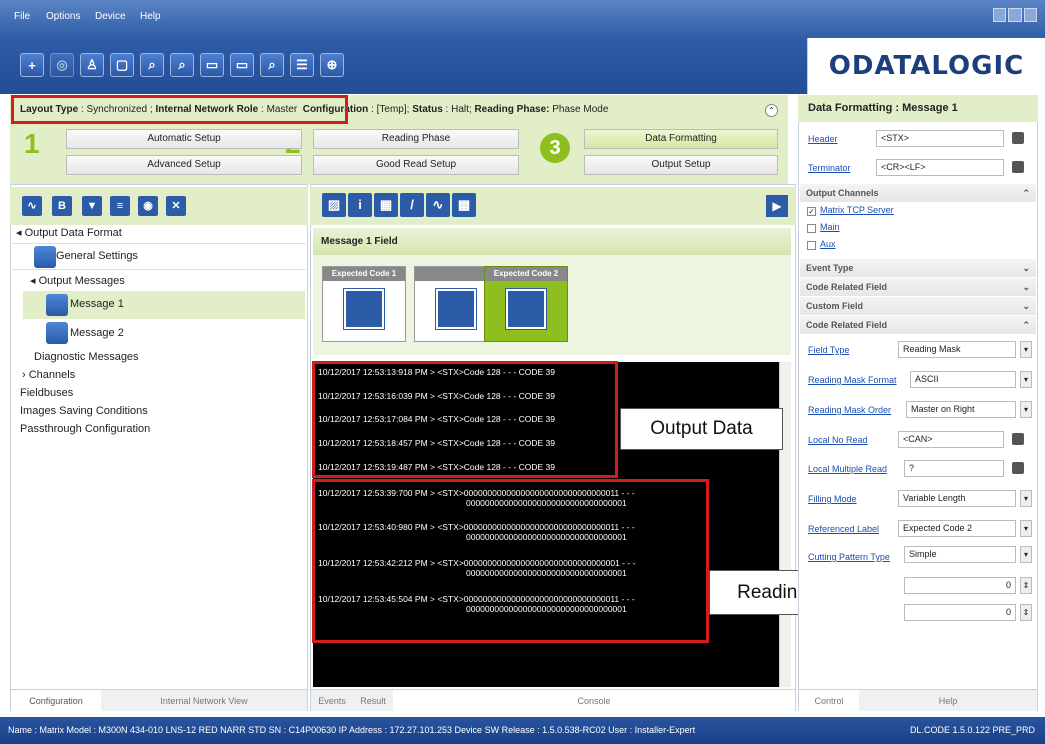 The height and width of the screenshot is (744, 1045). I want to click on close-window-button, so click(1030, 15).